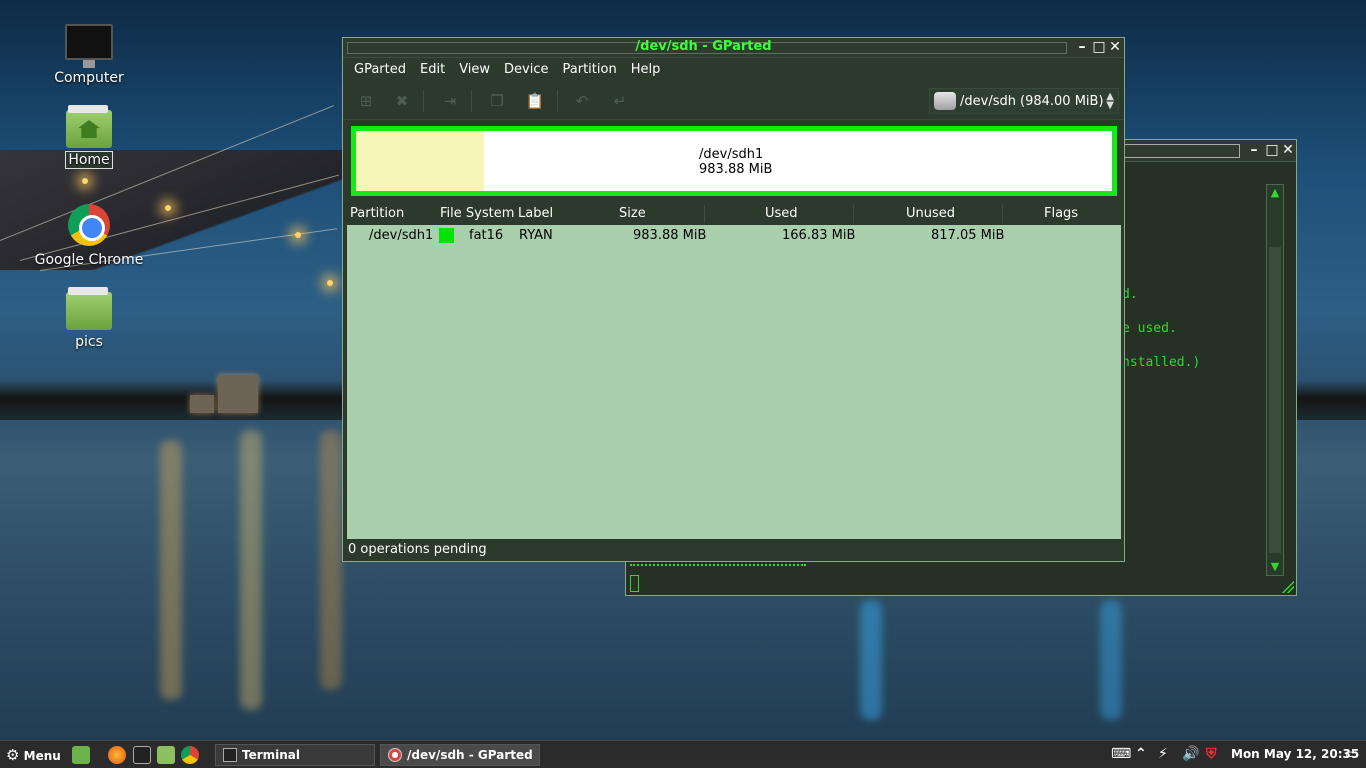 This screenshot has height=768, width=1366. I want to click on chrome-launcher-icon, so click(190, 755).